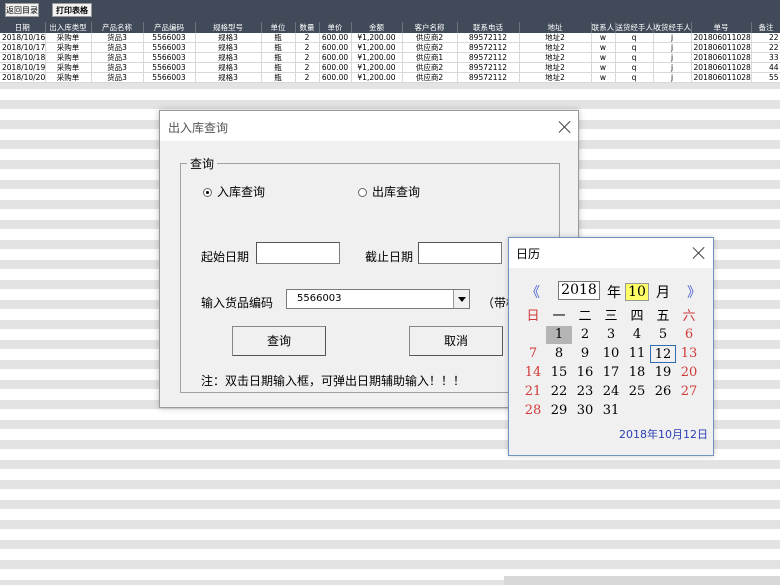 Image resolution: width=780 pixels, height=585 pixels. I want to click on table-cell: 2018/10/19, so click(23, 67).